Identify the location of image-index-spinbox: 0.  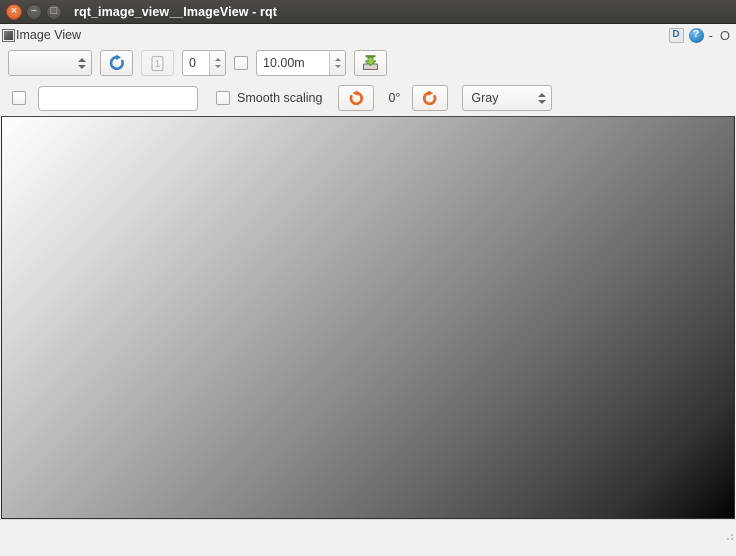
(204, 63).